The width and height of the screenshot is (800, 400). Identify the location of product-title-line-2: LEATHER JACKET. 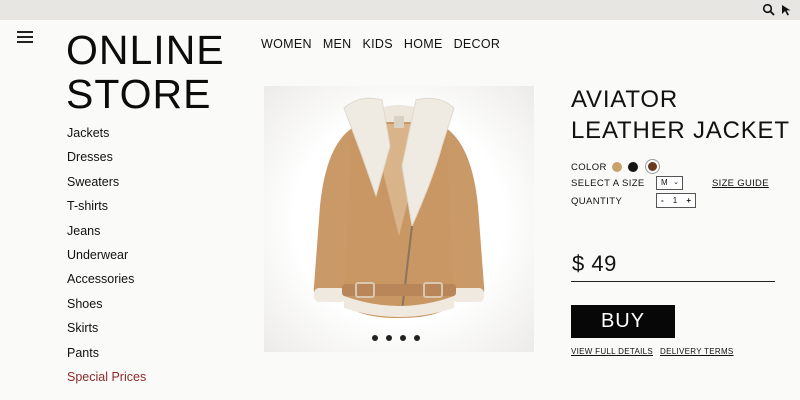
(680, 130).